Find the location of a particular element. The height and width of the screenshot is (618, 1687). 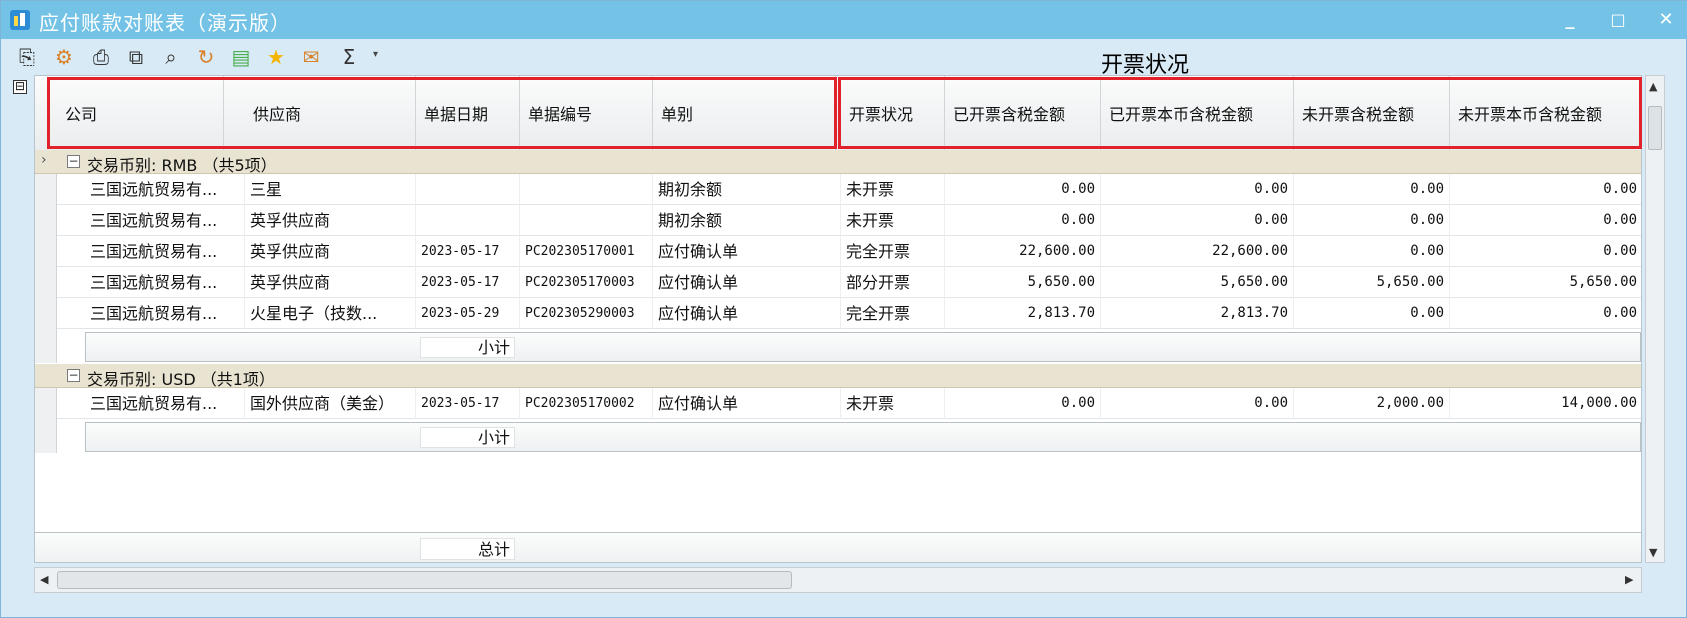

title-bar: 应付账款对账表（演示版） _ □ ✕ is located at coordinates (844, 20).